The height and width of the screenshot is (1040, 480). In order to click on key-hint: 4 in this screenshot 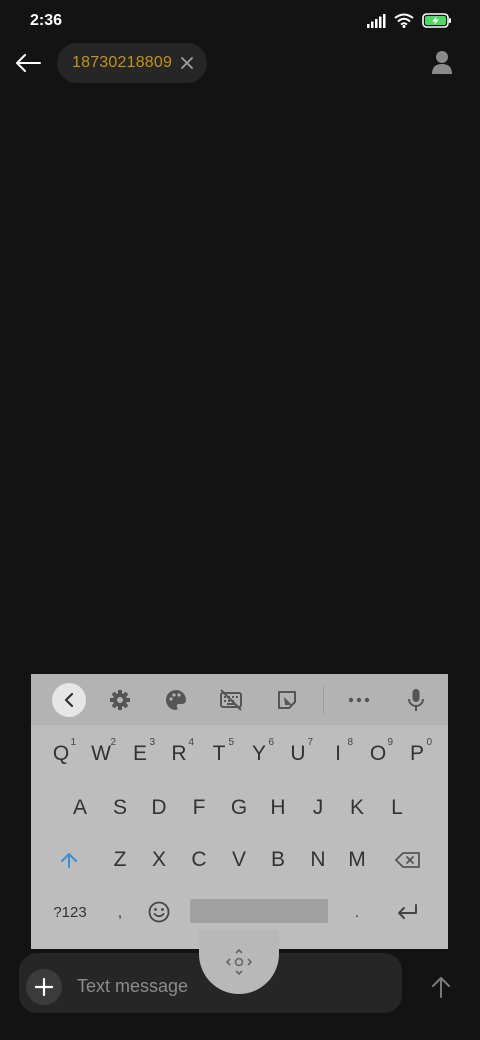, I will do `click(191, 742)`.